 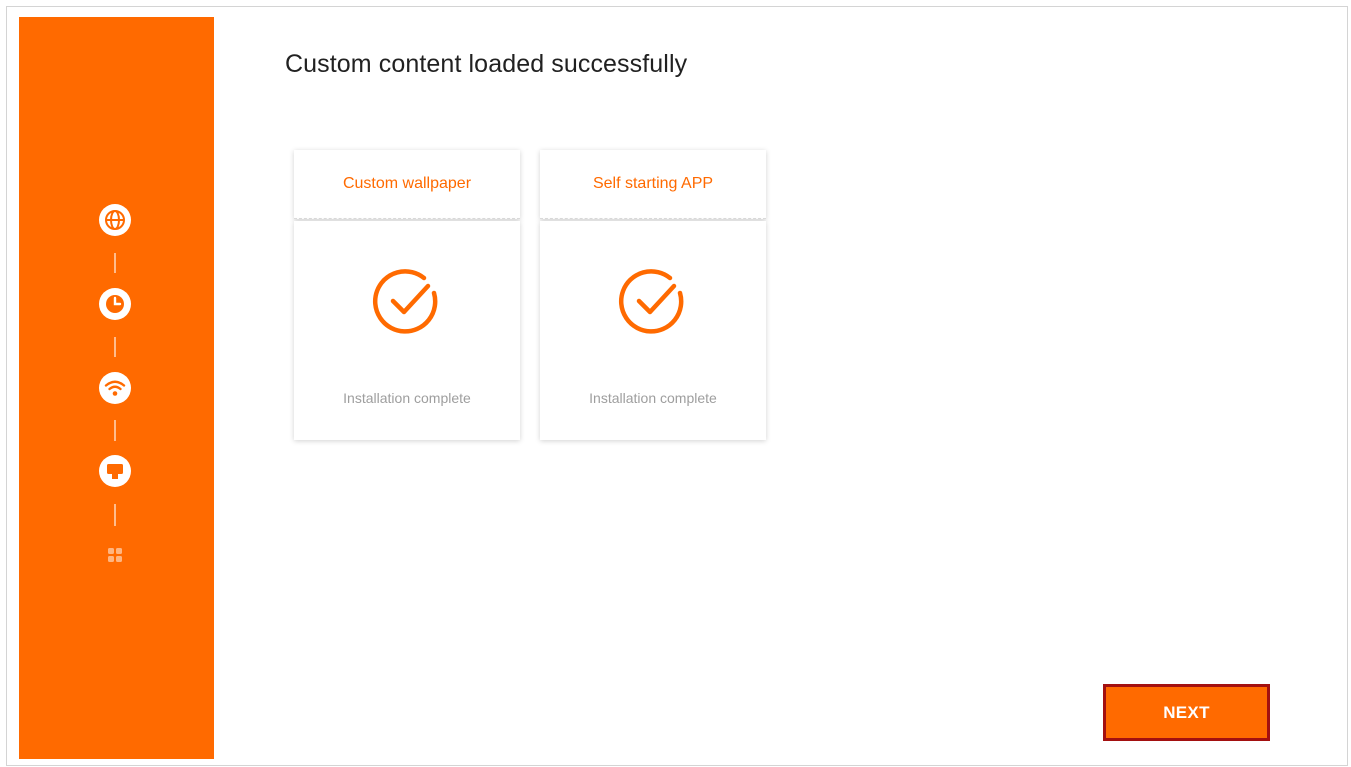 What do you see at coordinates (115, 388) in the screenshot?
I see `wifi-icon` at bounding box center [115, 388].